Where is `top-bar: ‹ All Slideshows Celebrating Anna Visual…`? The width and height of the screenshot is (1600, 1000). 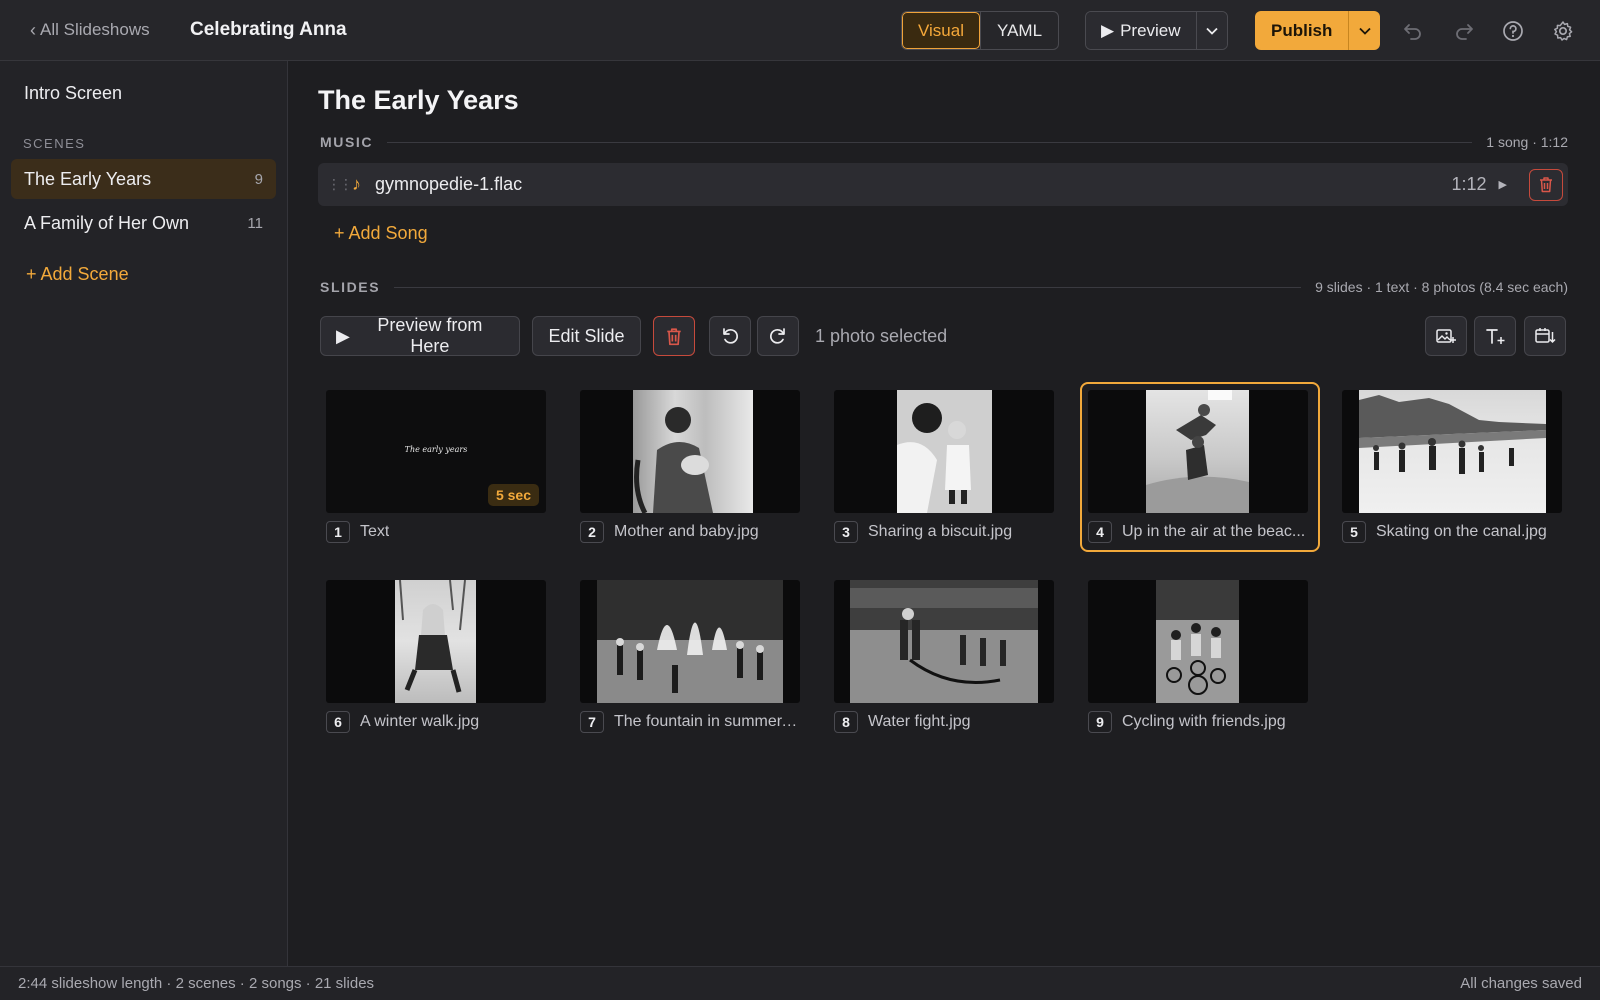 top-bar: ‹ All Slideshows Celebrating Anna Visual… is located at coordinates (800, 30).